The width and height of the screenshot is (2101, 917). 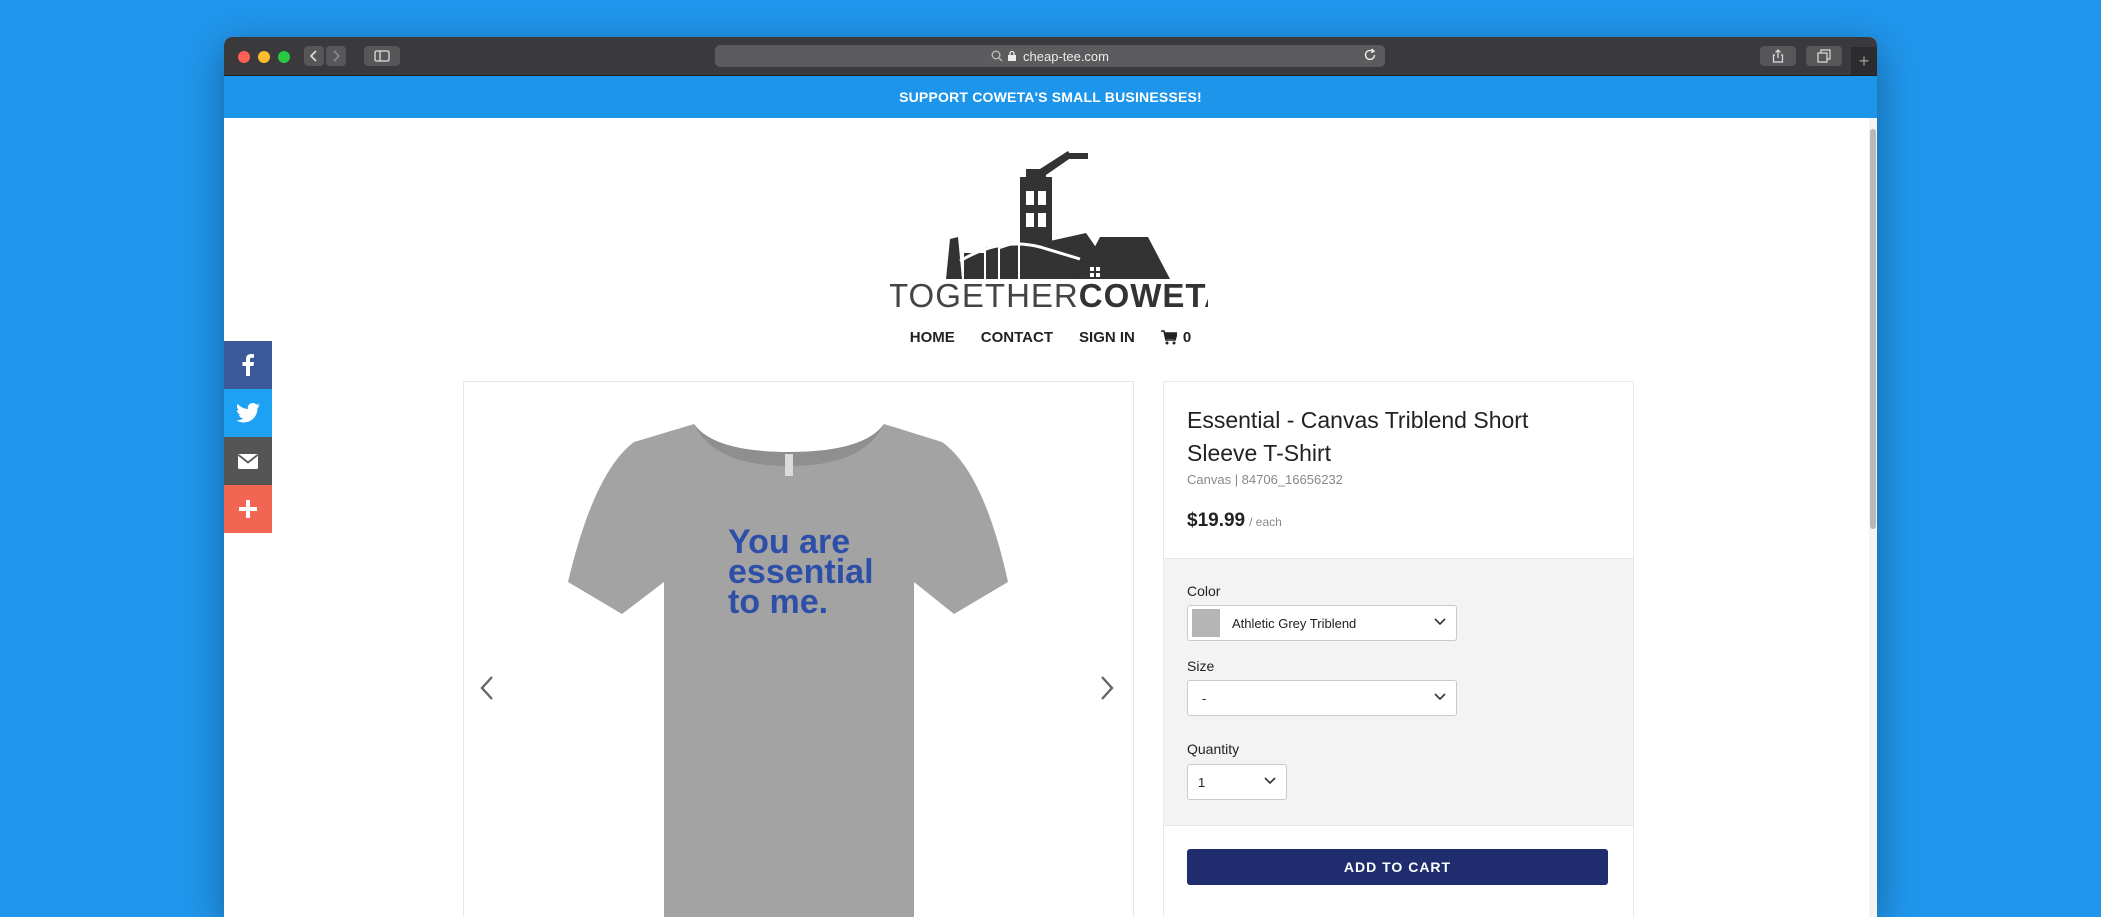 I want to click on facebook-icon, so click(x=248, y=365).